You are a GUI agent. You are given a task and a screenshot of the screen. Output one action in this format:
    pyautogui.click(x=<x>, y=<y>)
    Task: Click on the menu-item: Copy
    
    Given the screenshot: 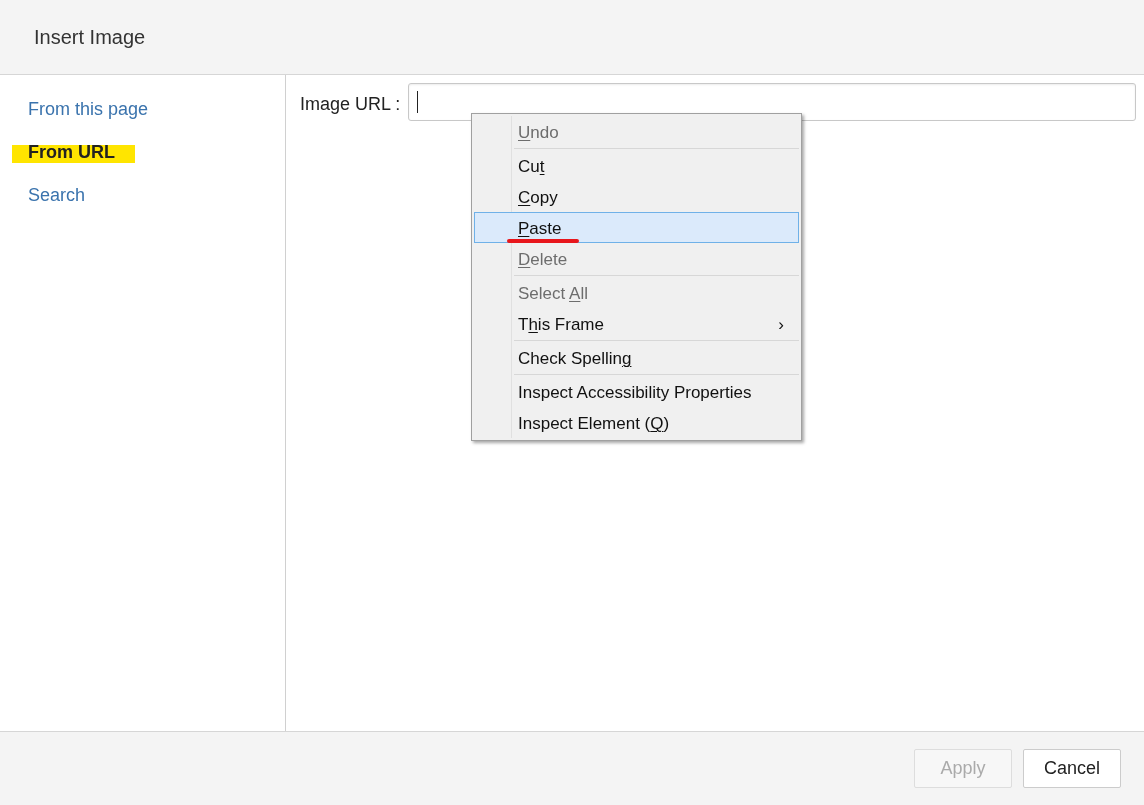 What is the action you would take?
    pyautogui.click(x=636, y=196)
    